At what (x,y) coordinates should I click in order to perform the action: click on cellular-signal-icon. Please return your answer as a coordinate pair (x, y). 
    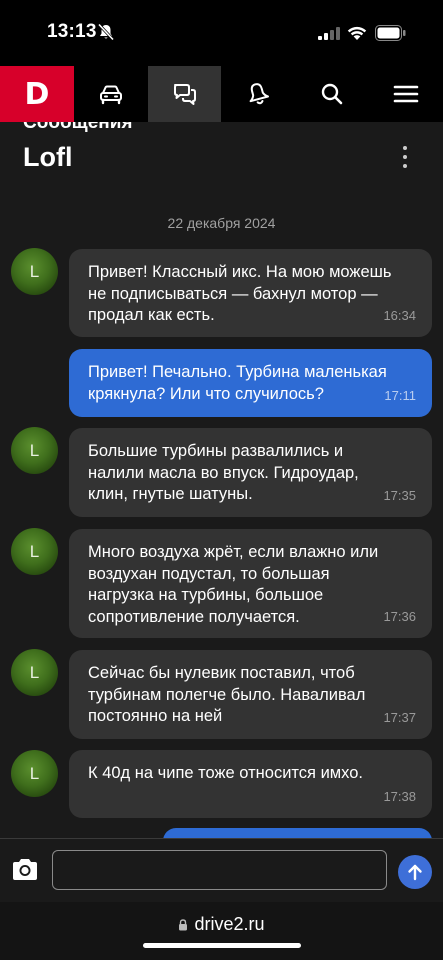
    Looking at the image, I should click on (329, 33).